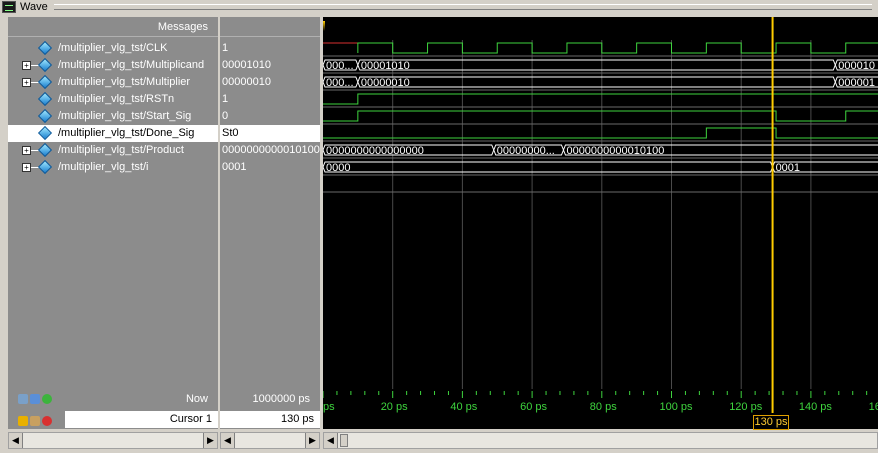  I want to click on signal-value: 0, so click(225, 116).